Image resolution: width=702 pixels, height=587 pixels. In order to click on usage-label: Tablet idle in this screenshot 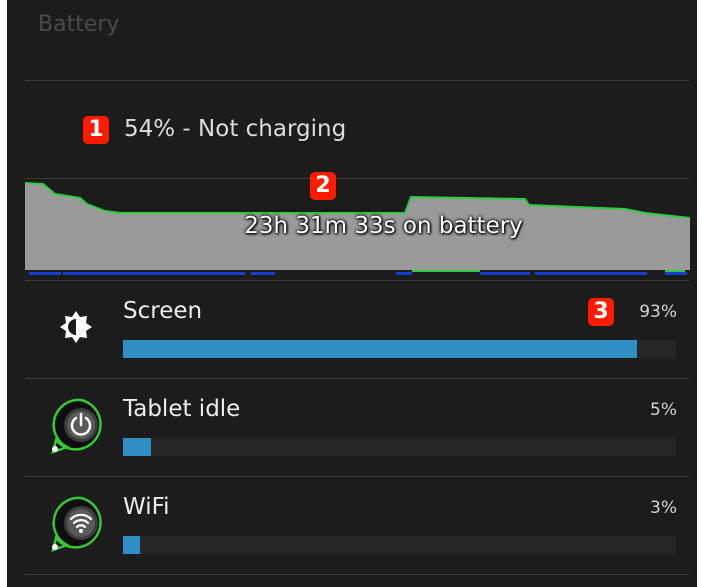, I will do `click(182, 409)`.